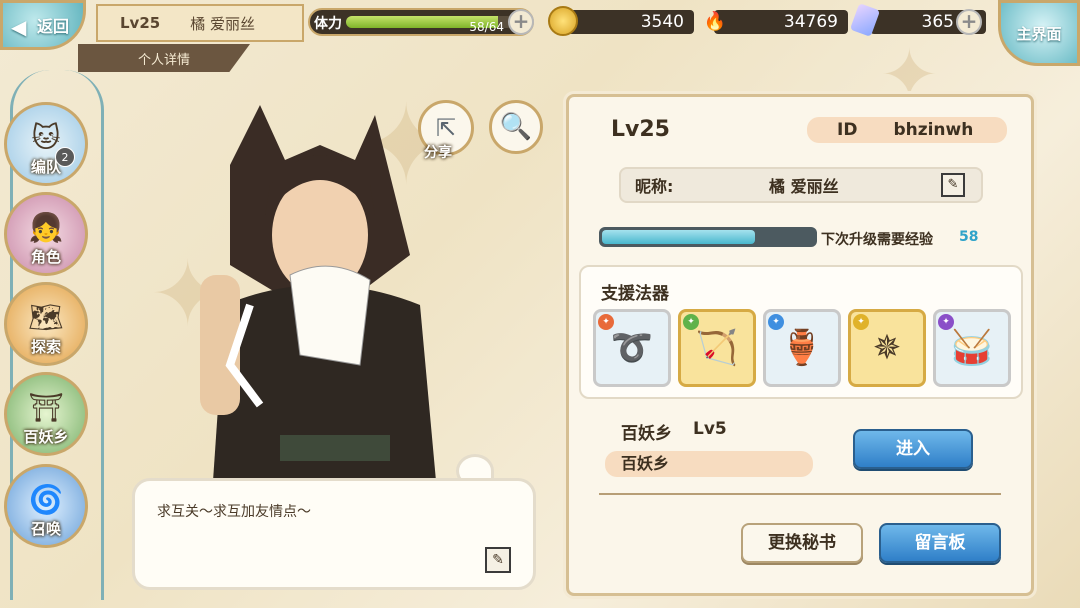  I want to click on artifact-slot-4: ✦ ✵, so click(887, 348).